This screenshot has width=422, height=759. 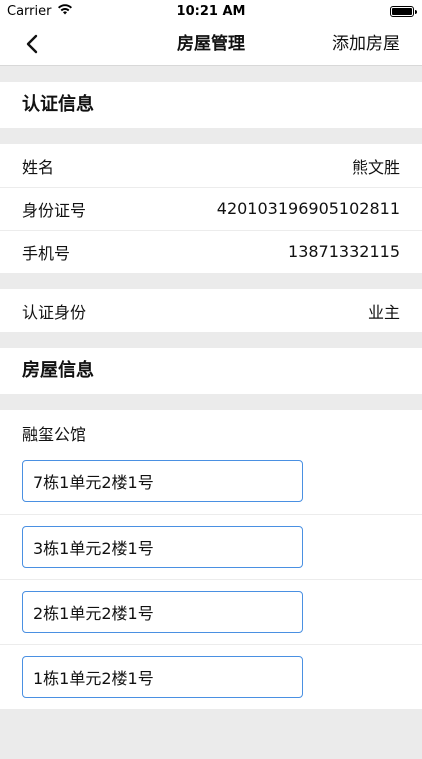 I want to click on unit-row: 1栋1单元2楼1号, so click(x=211, y=676).